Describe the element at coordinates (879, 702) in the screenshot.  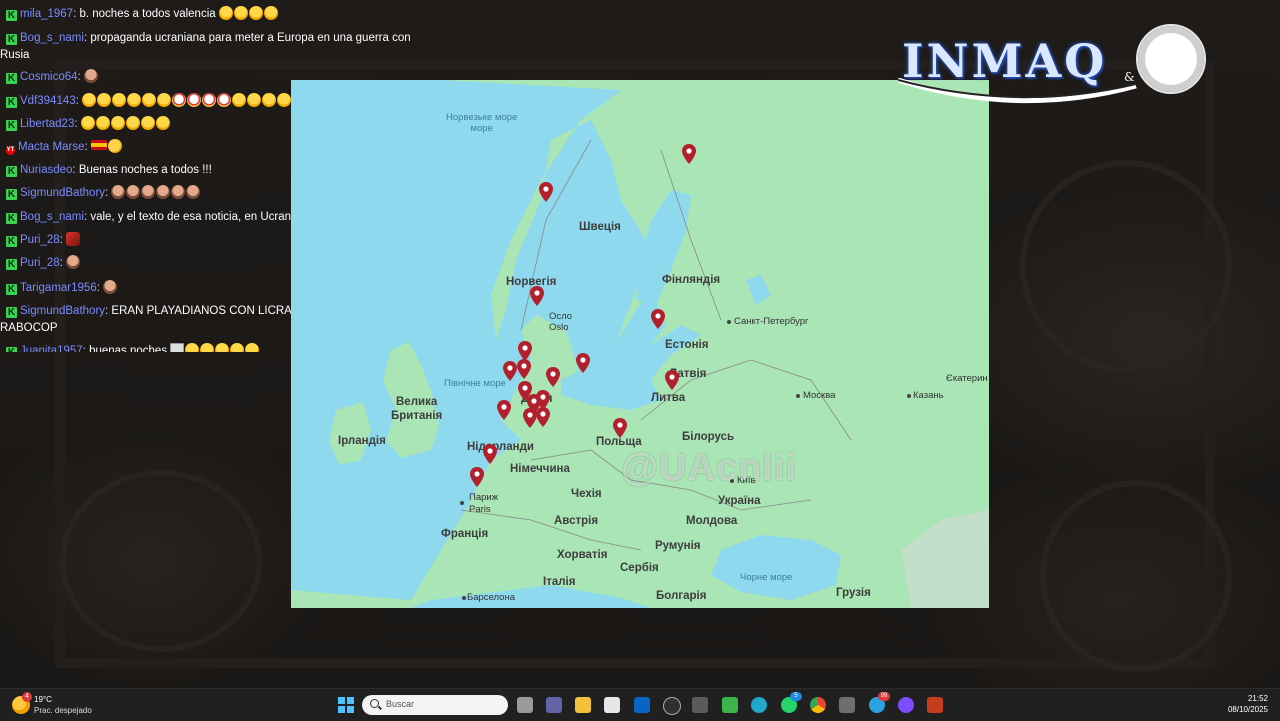
I see `telegram-icon: 99` at that location.